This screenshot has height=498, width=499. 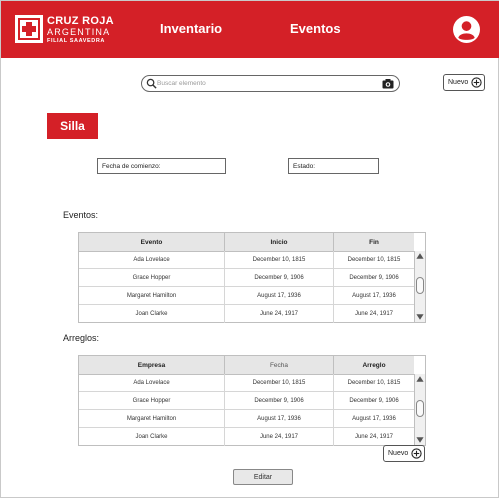 What do you see at coordinates (263, 477) in the screenshot?
I see `edit-button: Editar` at bounding box center [263, 477].